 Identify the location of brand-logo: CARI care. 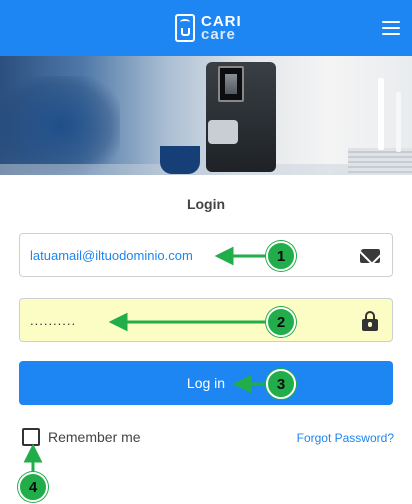
(208, 28).